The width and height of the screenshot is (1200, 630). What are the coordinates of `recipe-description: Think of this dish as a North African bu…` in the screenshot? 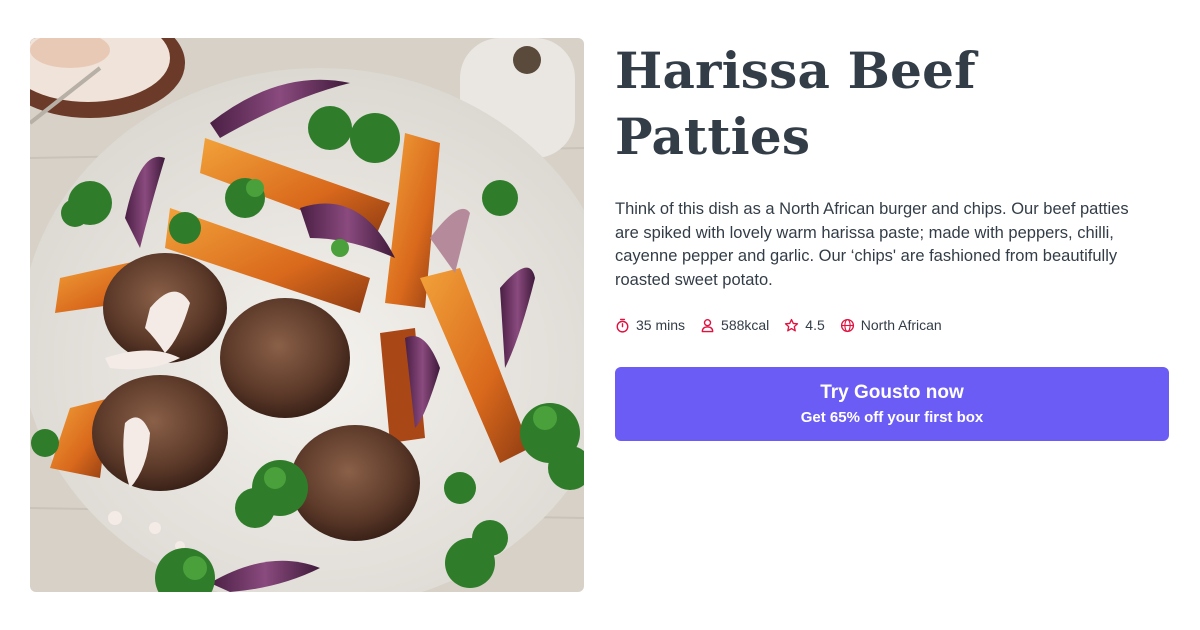 It's located at (872, 244).